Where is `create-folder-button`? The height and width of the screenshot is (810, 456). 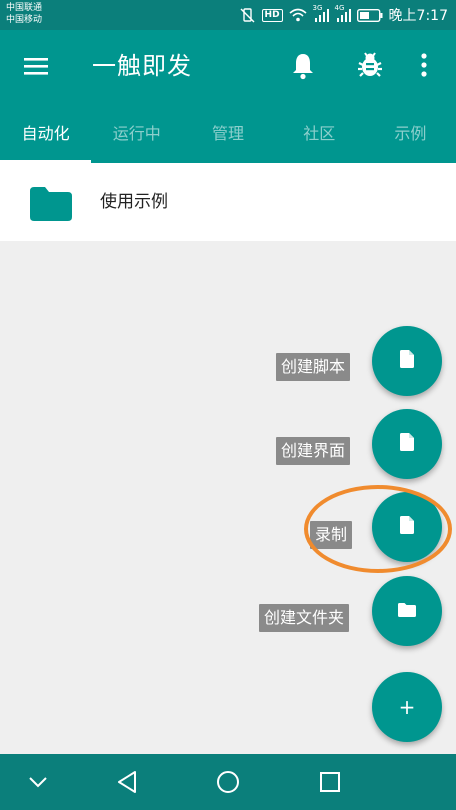
create-folder-button is located at coordinates (407, 611).